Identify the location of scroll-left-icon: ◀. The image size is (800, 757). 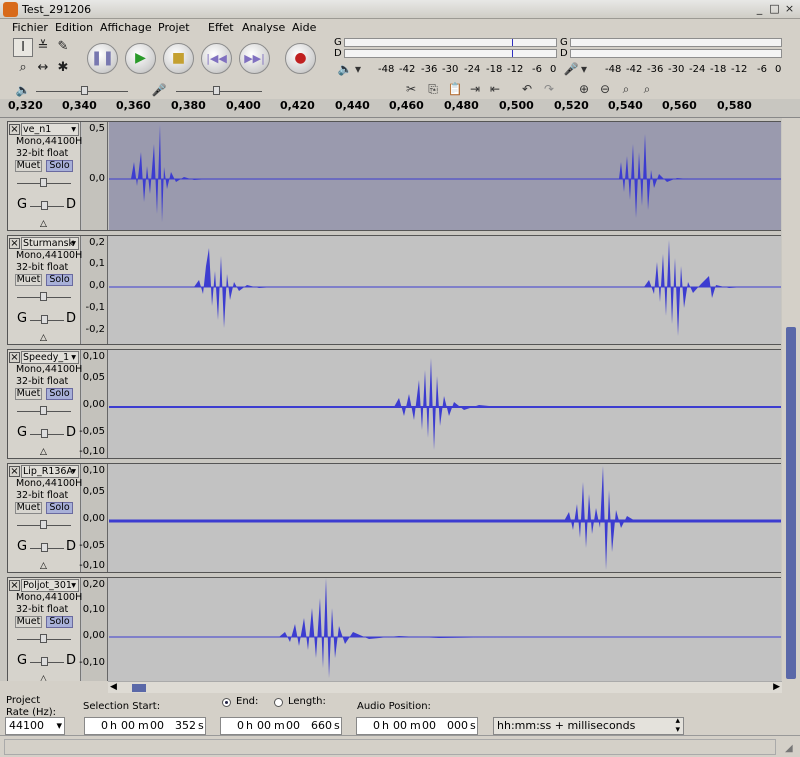
(113, 687).